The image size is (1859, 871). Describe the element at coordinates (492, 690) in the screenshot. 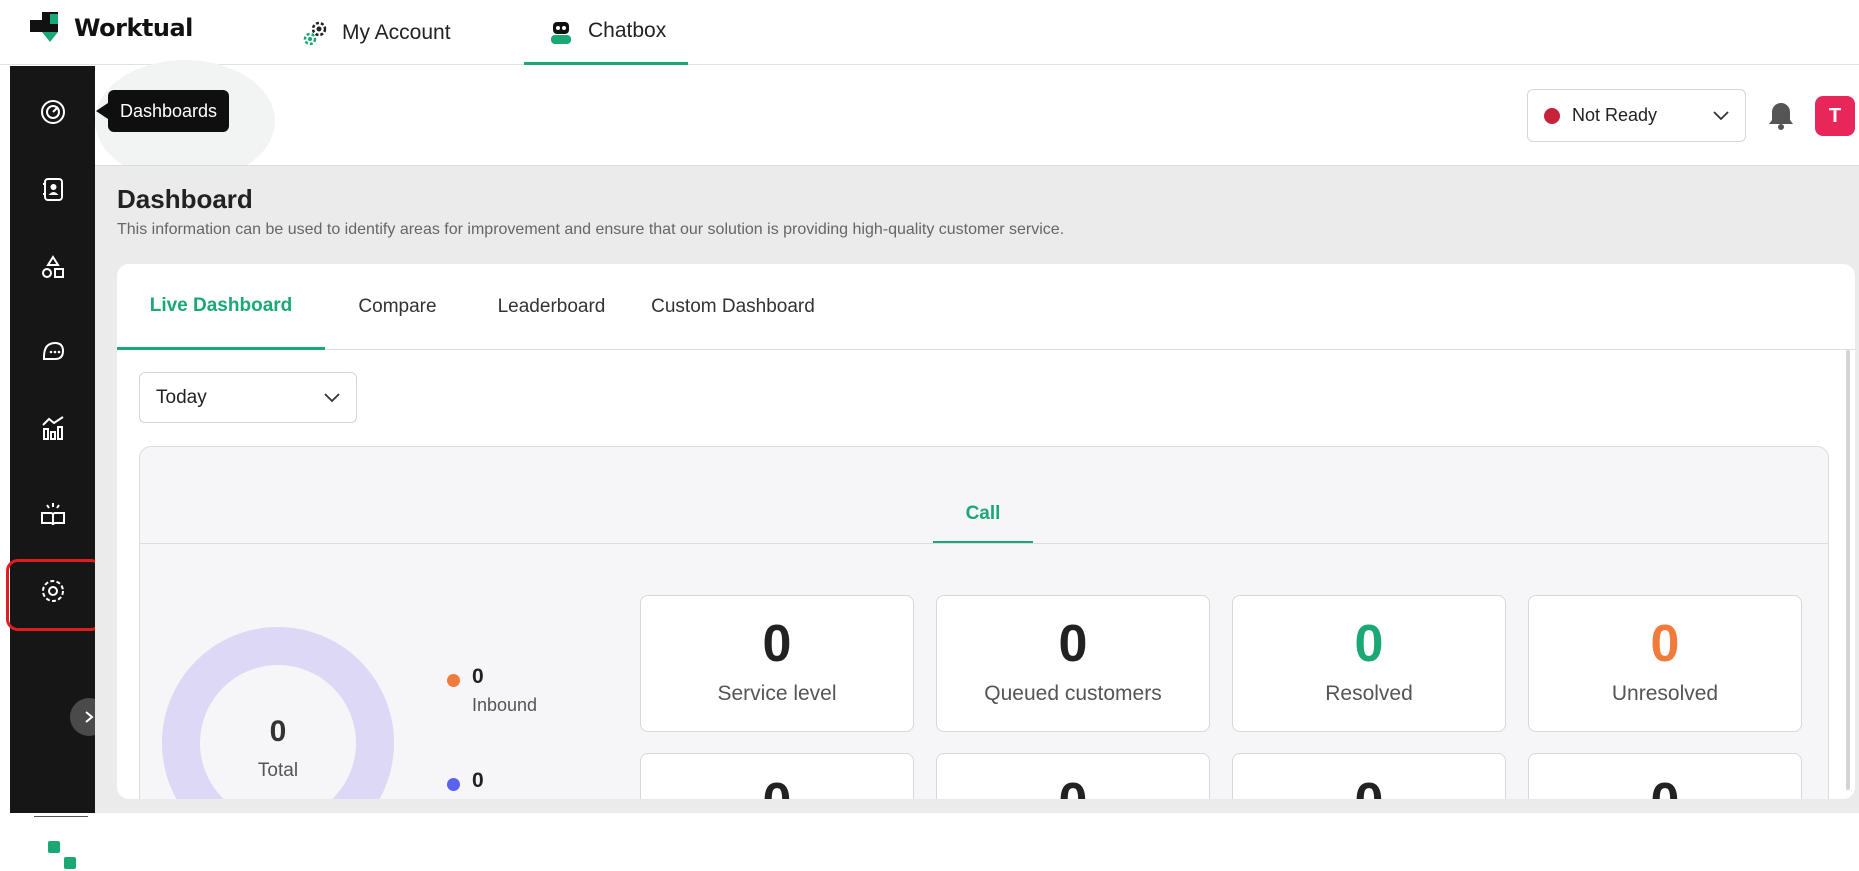

I see `legend-inbound: 0 Inbound` at that location.